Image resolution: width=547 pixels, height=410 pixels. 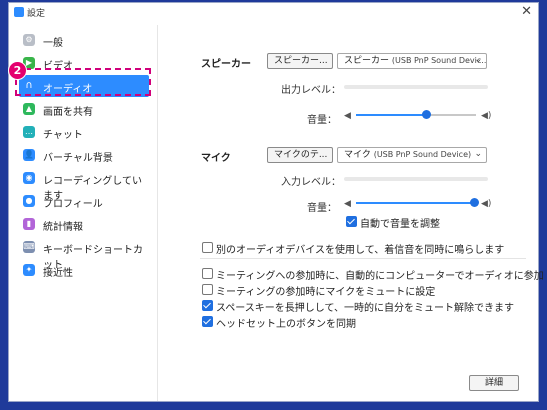 I want to click on close-icon: ✕, so click(x=526, y=11).